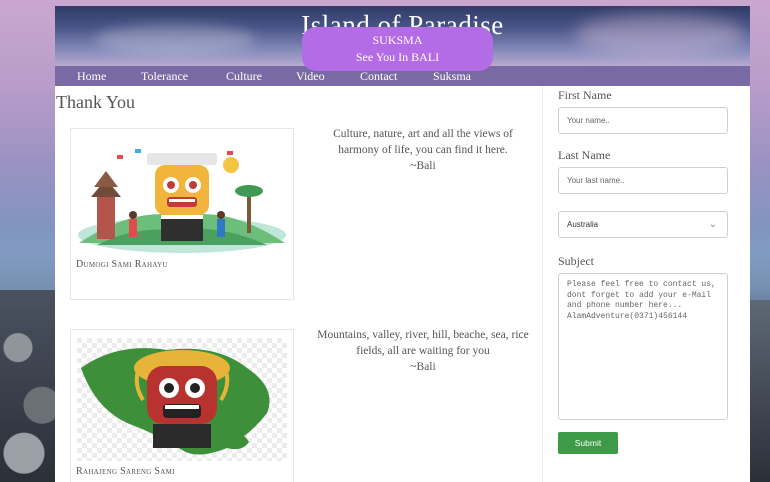  Describe the element at coordinates (182, 194) in the screenshot. I see `bali-culture-illustration` at that location.